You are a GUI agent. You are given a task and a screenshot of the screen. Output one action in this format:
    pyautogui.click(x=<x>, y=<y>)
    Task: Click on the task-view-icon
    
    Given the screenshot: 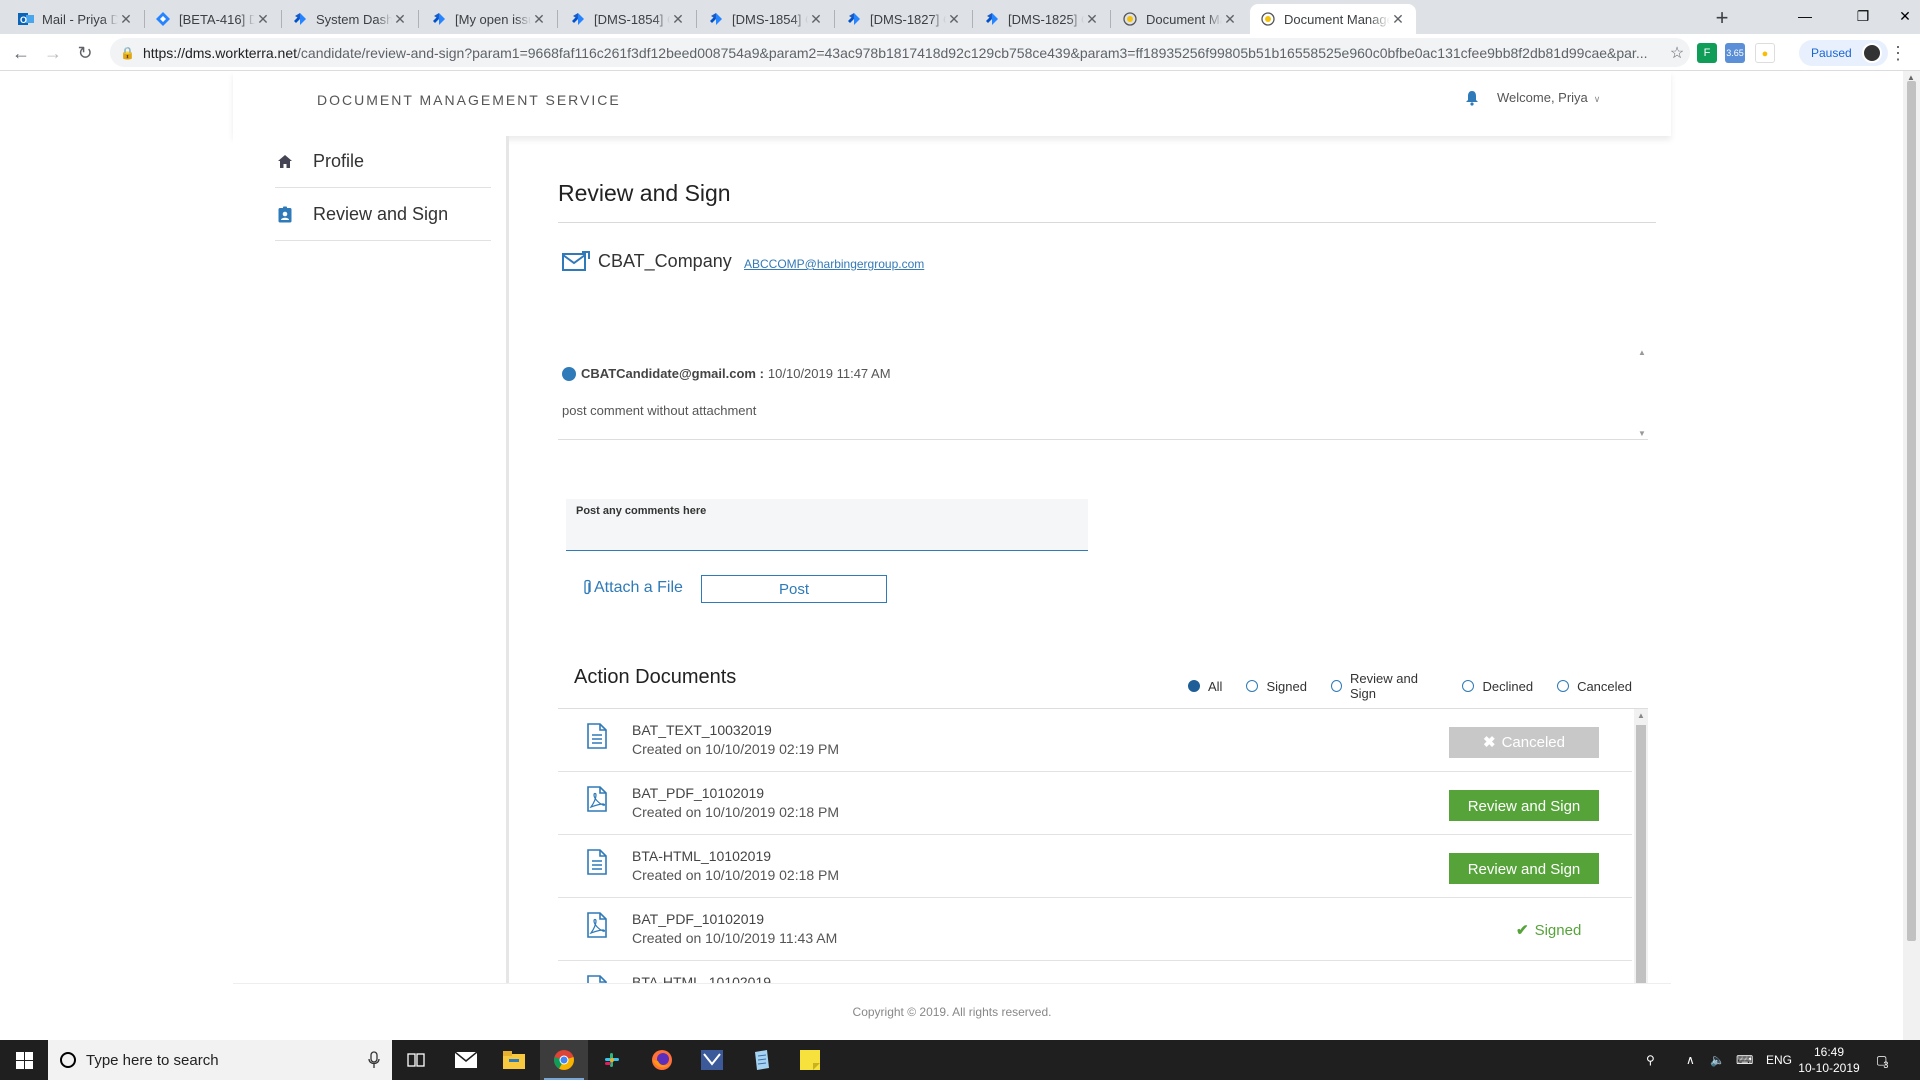 What is the action you would take?
    pyautogui.click(x=416, y=1060)
    